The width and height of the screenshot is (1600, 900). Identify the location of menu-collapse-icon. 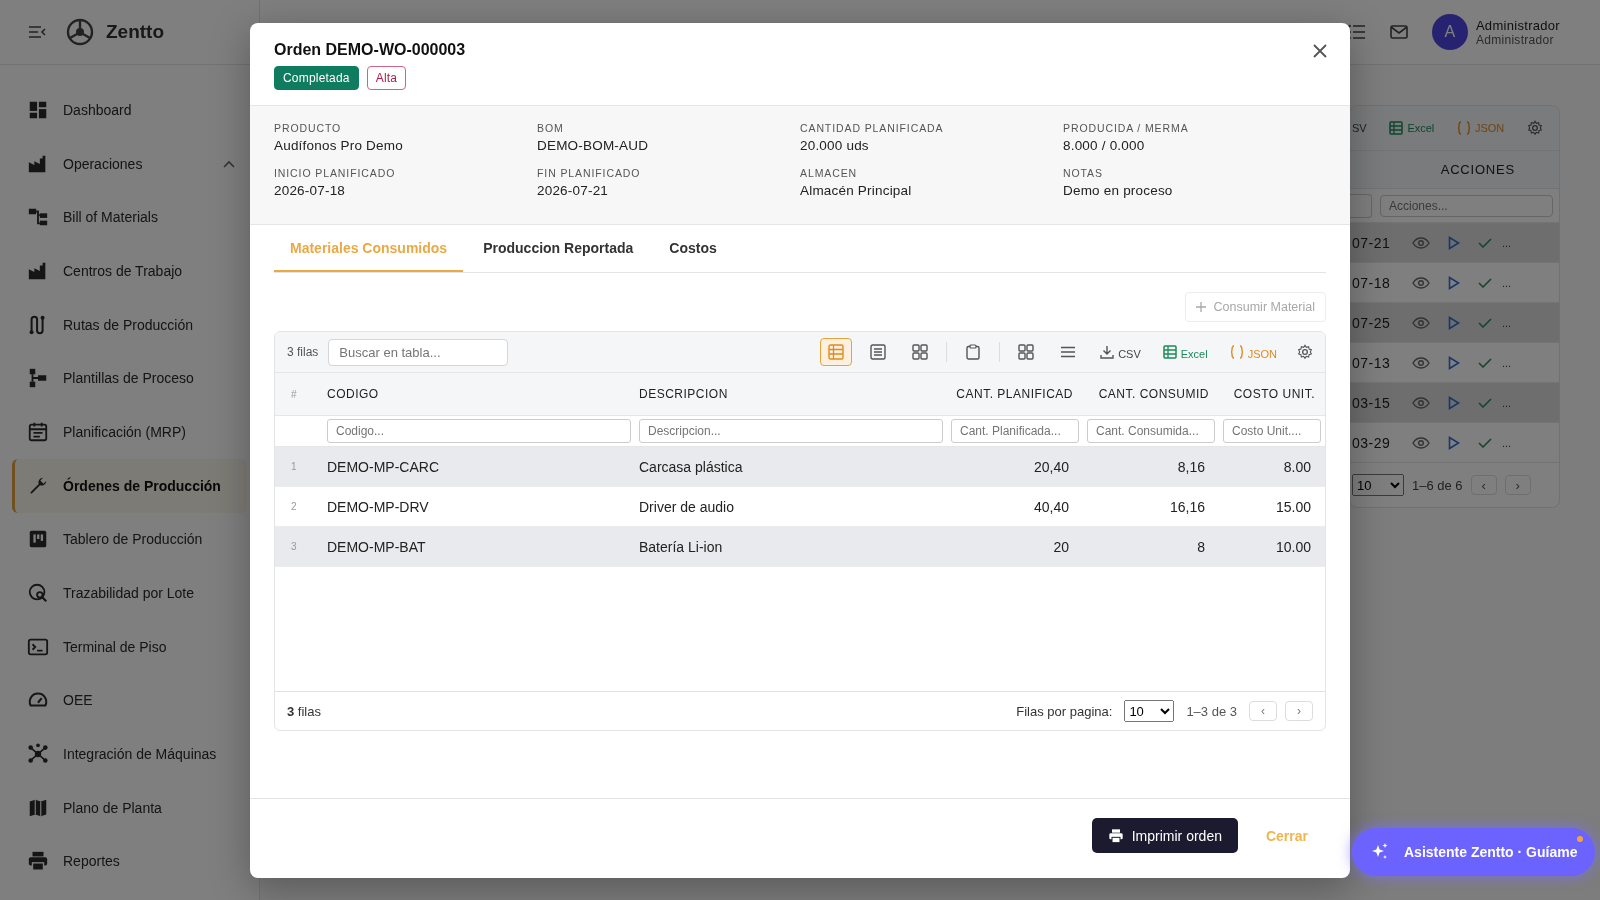
(37, 32).